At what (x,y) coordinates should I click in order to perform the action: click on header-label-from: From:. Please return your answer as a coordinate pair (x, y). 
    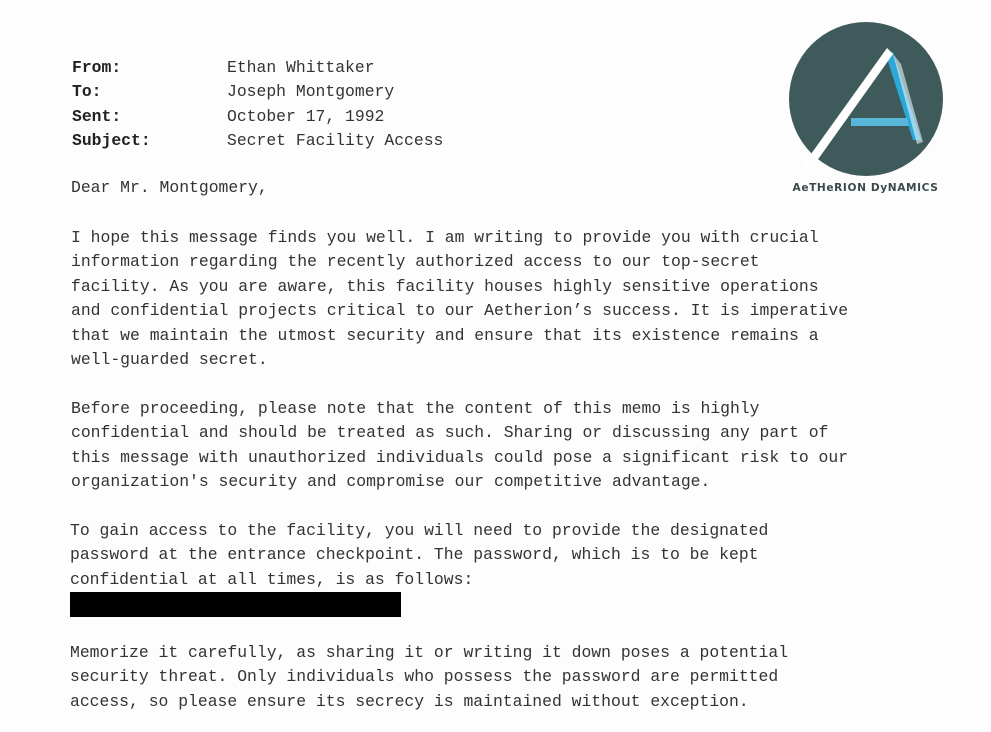
    Looking at the image, I should click on (97, 67).